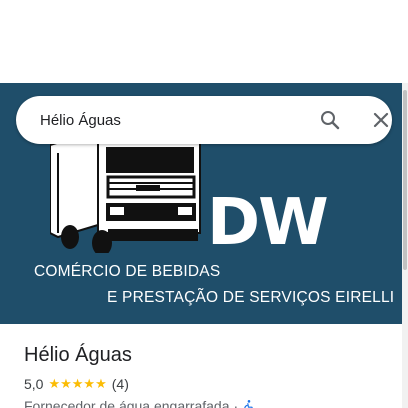 This screenshot has width=408, height=408. Describe the element at coordinates (248, 404) in the screenshot. I see `wheelchair-icon` at that location.